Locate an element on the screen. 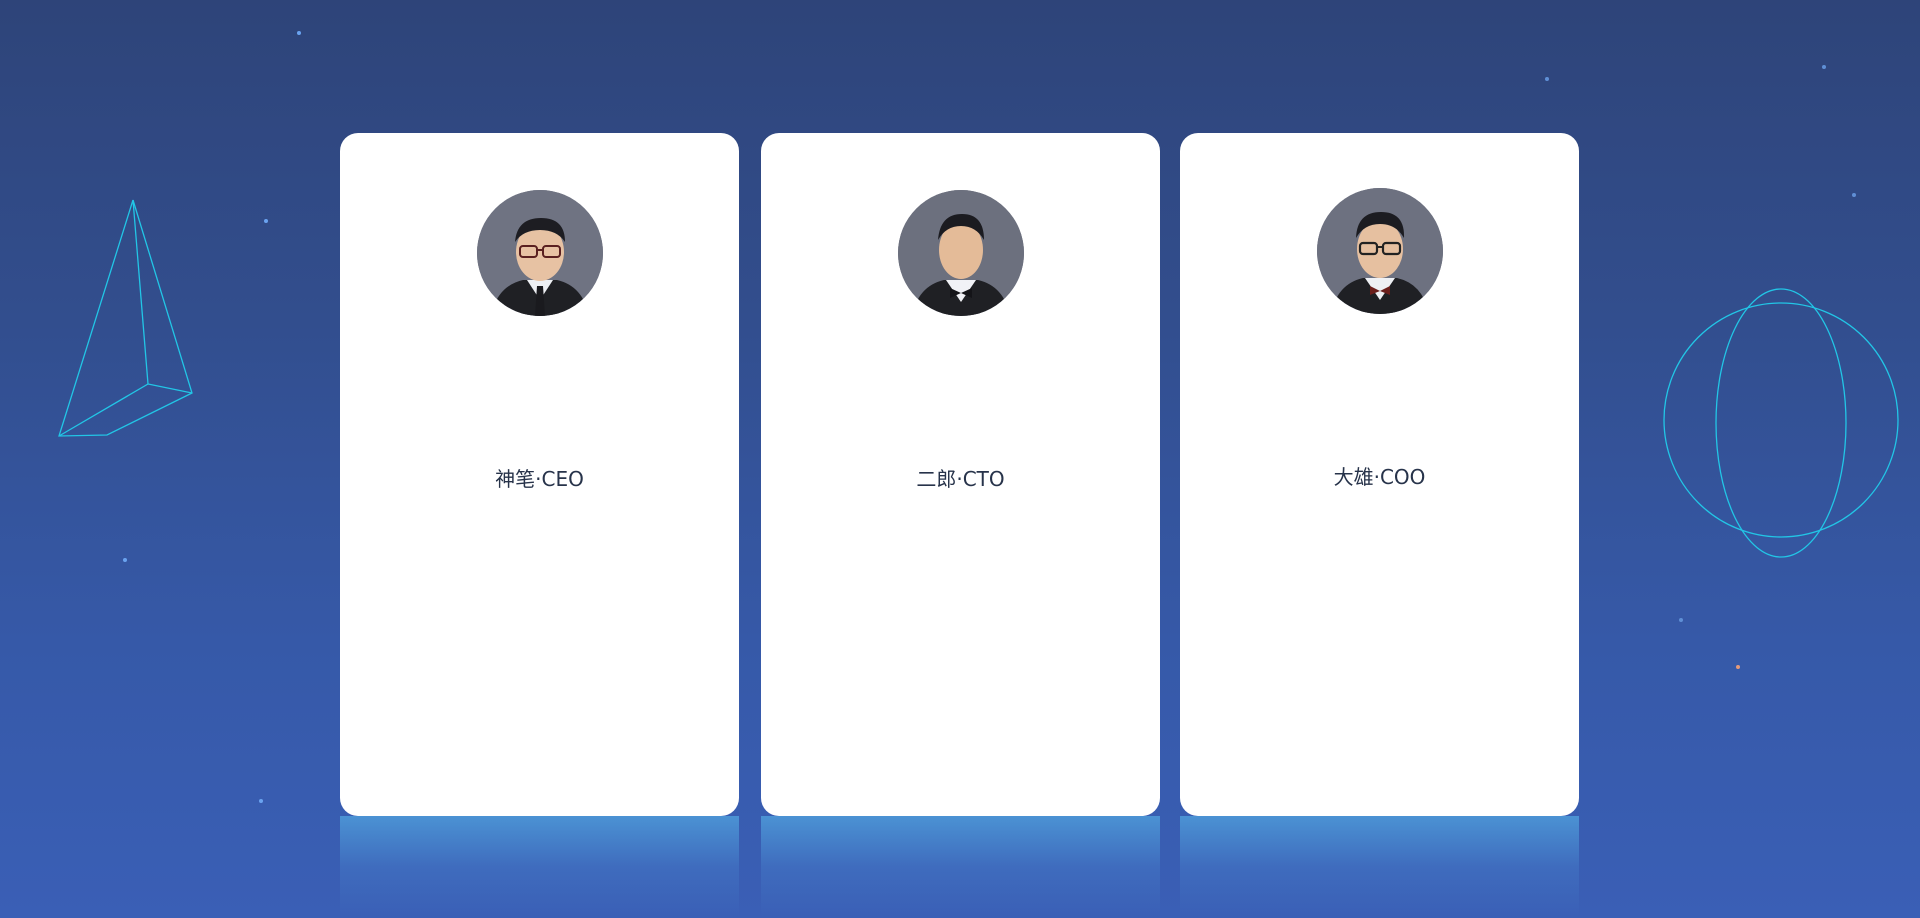 Image resolution: width=1920 pixels, height=918 pixels. person-glasses-bowtie-icon is located at coordinates (1379, 251).